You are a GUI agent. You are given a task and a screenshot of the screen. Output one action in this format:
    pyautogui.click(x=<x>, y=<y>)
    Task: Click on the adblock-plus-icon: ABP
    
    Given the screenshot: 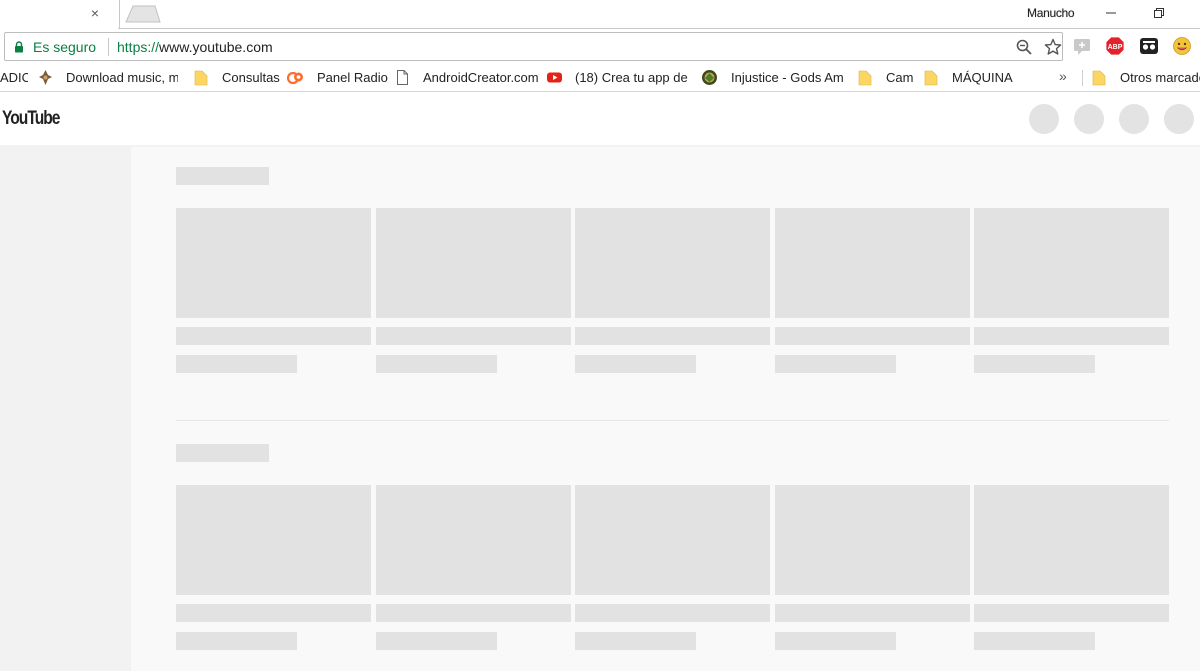 What is the action you would take?
    pyautogui.click(x=1115, y=46)
    